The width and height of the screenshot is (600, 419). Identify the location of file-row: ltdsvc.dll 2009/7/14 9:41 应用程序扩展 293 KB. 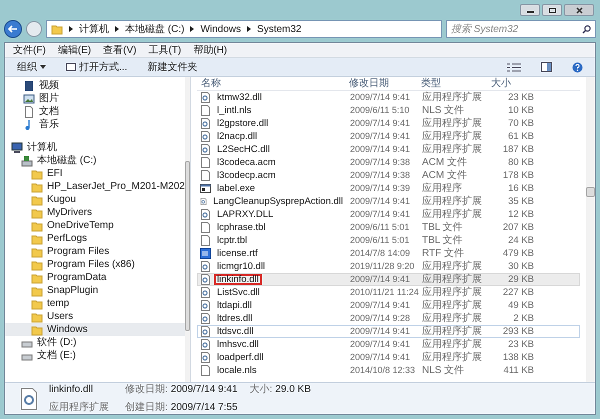
(388, 331).